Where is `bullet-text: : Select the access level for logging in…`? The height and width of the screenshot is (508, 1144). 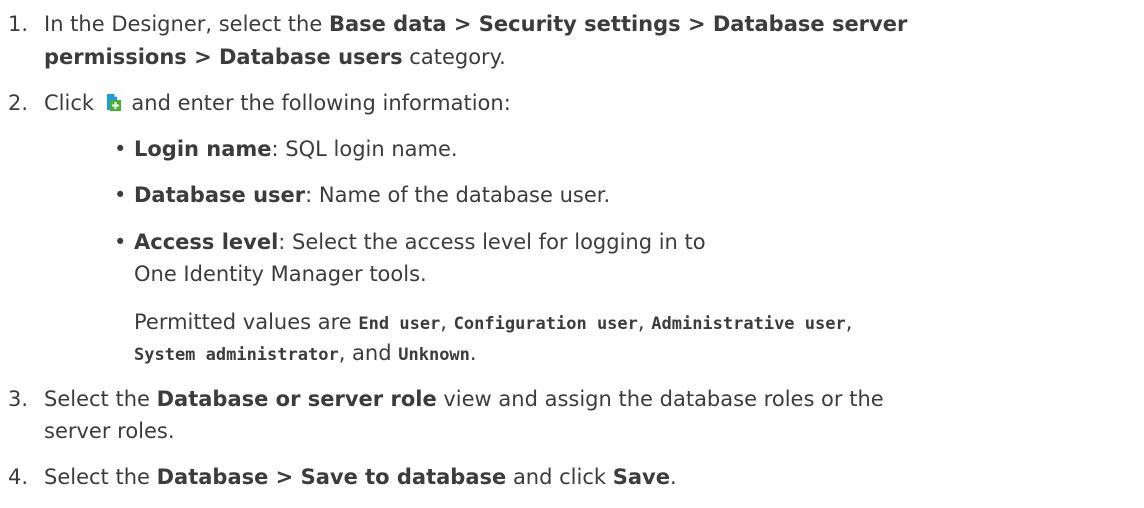
bullet-text: : Select the access level for logging in… is located at coordinates (492, 242).